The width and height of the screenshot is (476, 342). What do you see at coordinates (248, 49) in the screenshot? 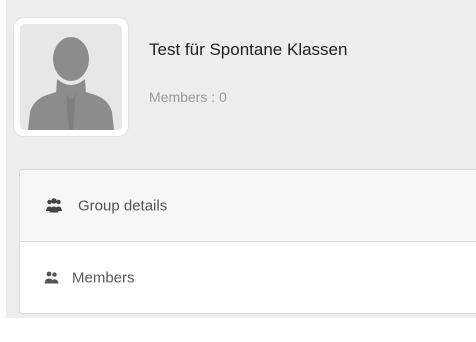
I see `group-title: Test für Spontane Klassen` at bounding box center [248, 49].